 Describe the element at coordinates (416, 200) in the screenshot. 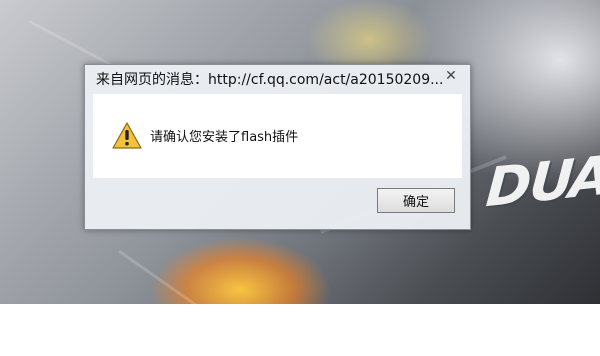

I see `ok-button: 确定` at that location.